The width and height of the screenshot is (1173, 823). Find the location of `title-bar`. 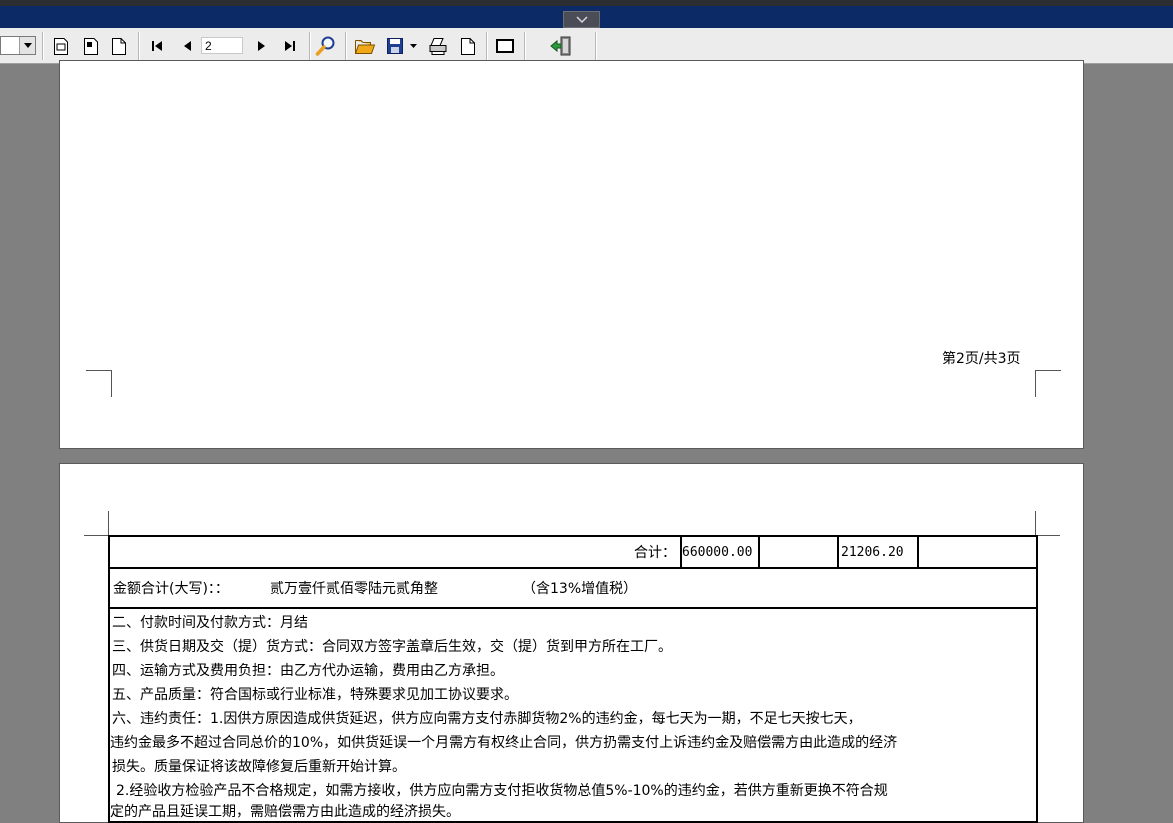

title-bar is located at coordinates (586, 17).